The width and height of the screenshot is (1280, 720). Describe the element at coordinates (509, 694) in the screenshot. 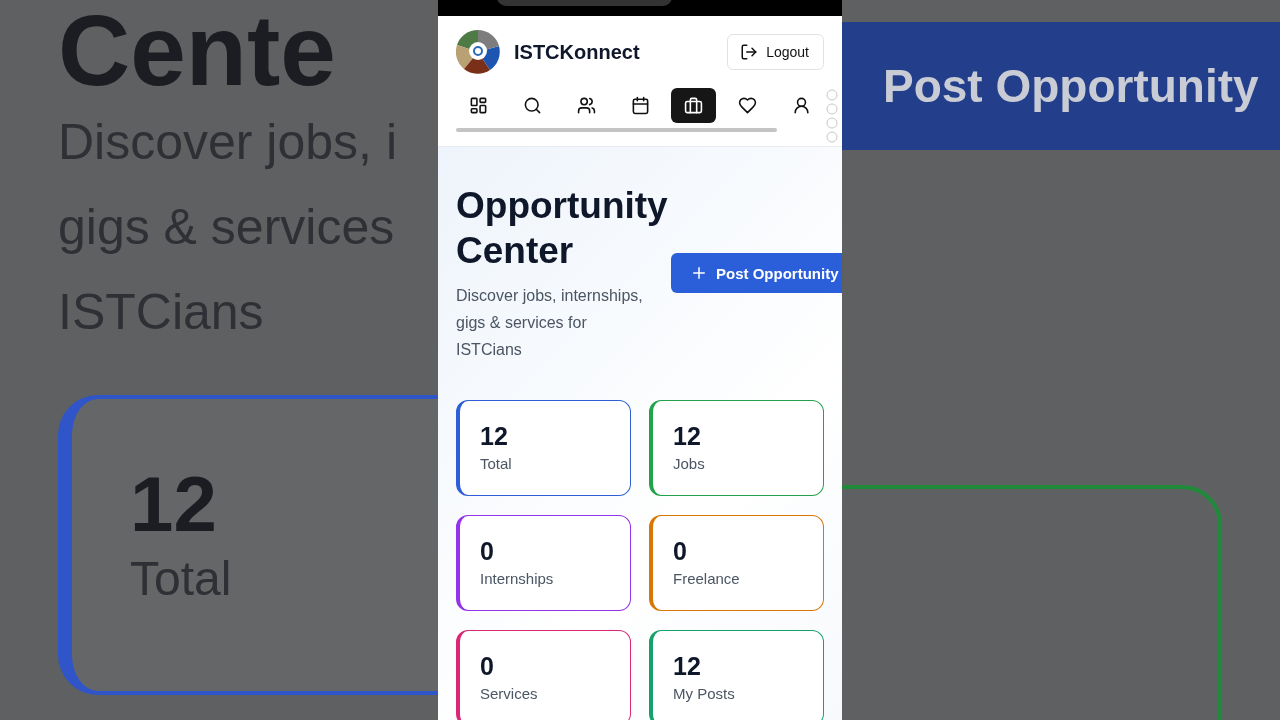

I see `stat-label: Services` at that location.